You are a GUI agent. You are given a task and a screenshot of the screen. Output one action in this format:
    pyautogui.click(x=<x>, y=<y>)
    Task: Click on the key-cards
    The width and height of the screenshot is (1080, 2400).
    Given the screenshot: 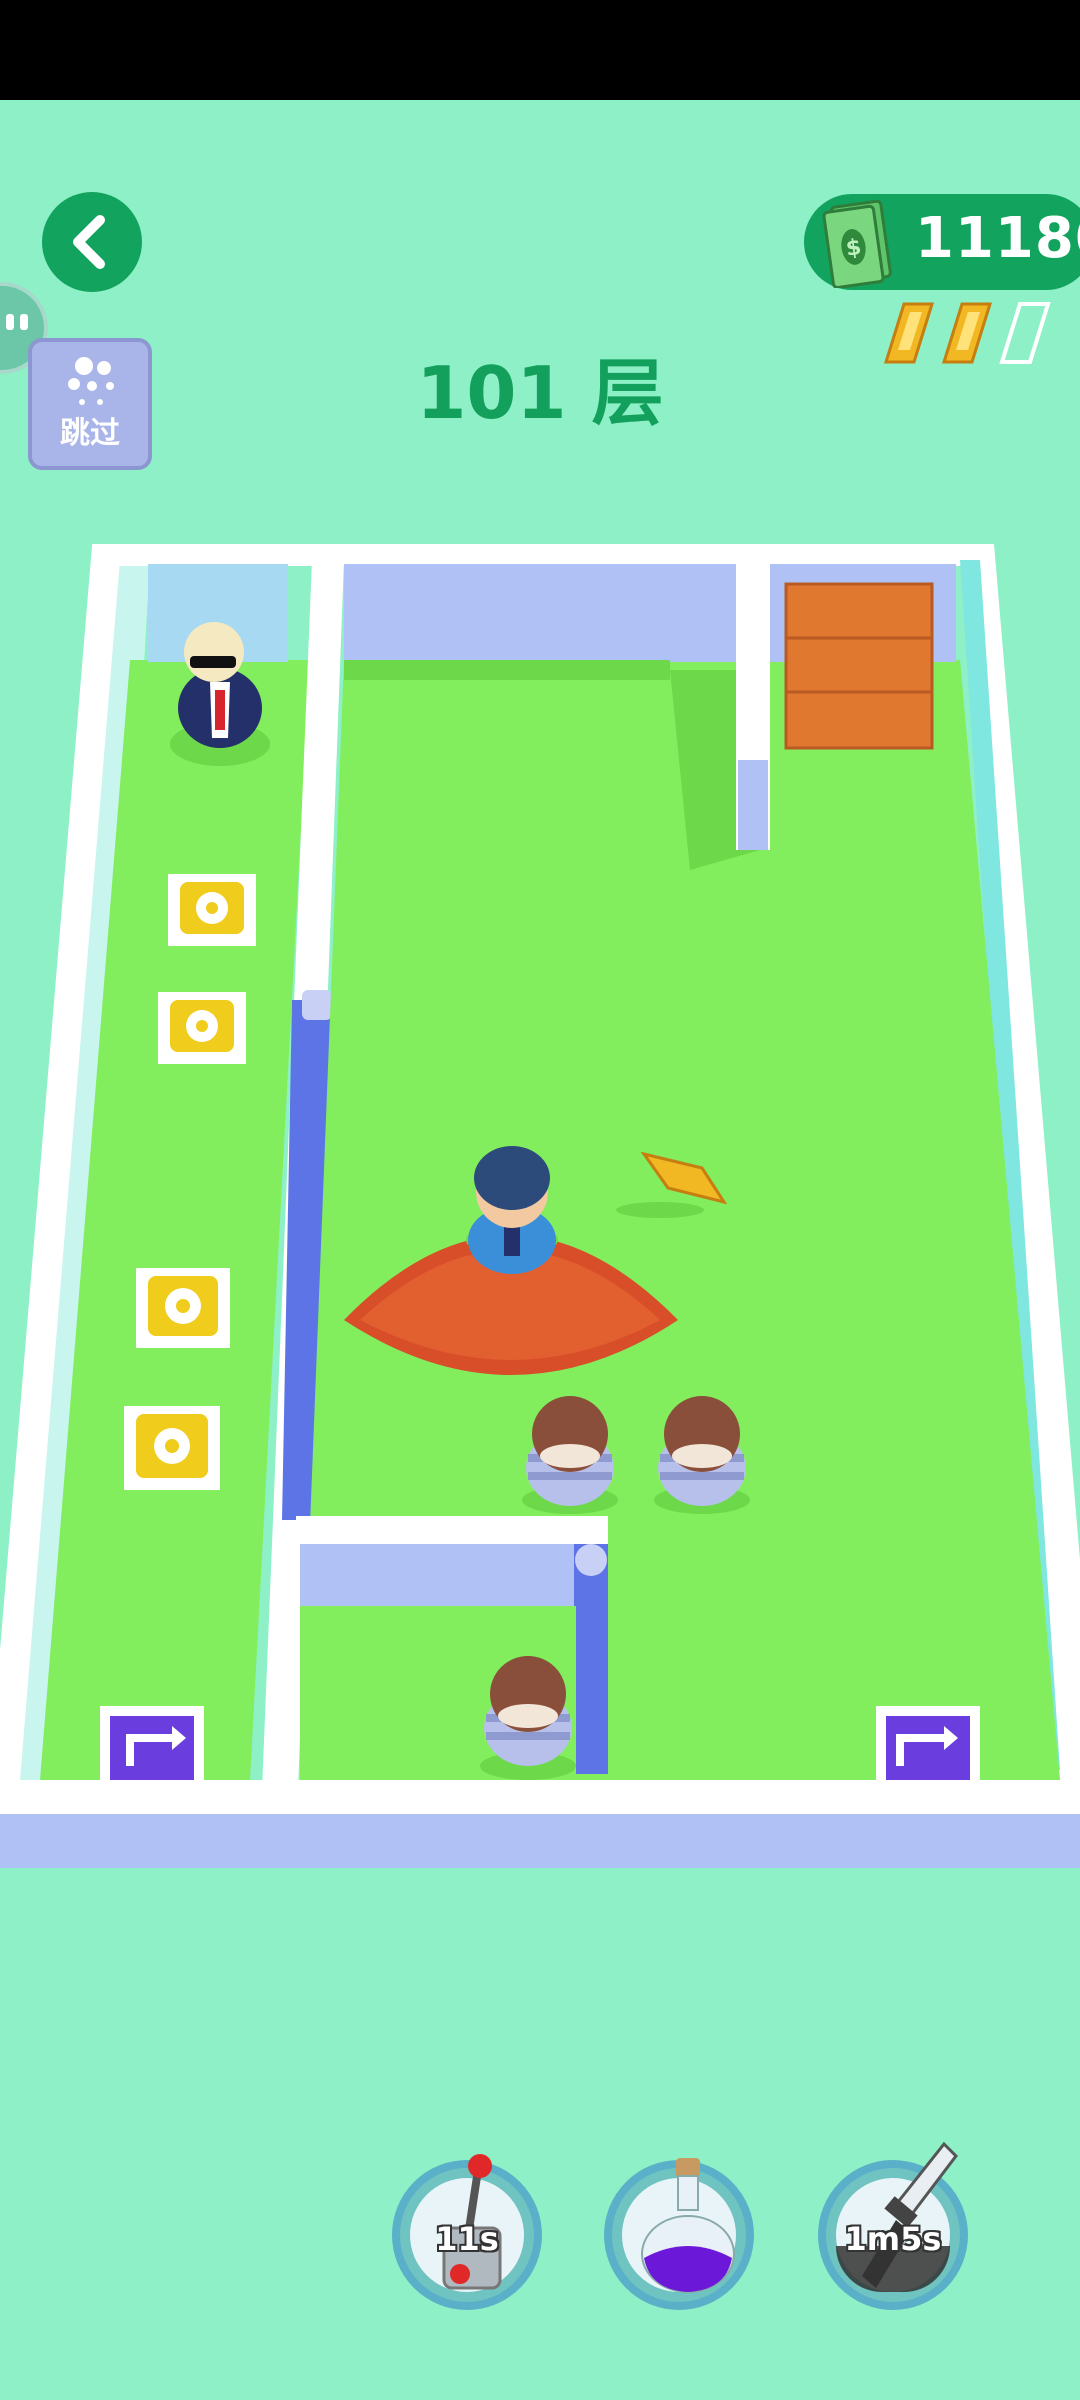 What is the action you would take?
    pyautogui.click(x=967, y=333)
    